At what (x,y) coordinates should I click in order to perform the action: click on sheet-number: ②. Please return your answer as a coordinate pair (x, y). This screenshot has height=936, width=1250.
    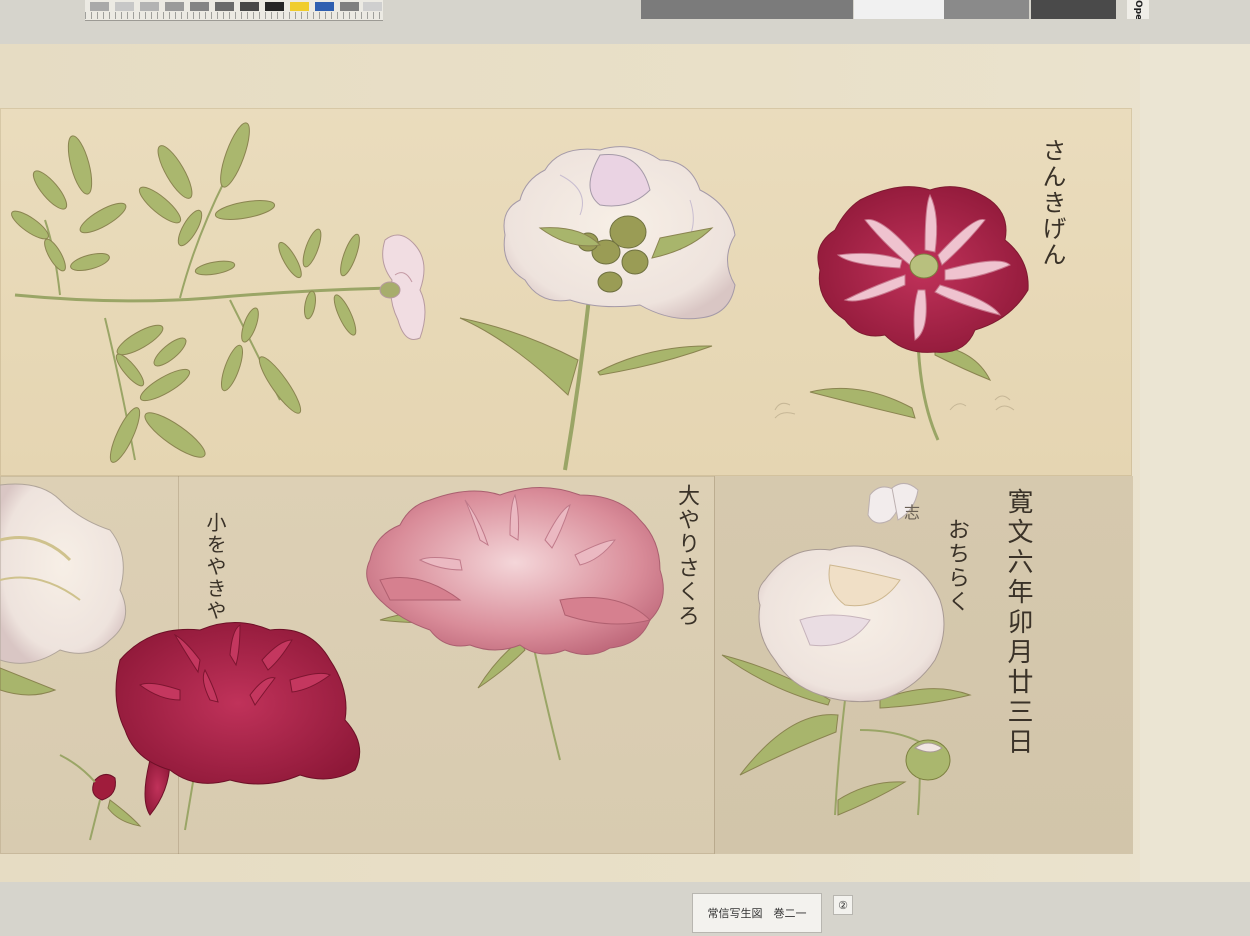
    Looking at the image, I should click on (843, 905).